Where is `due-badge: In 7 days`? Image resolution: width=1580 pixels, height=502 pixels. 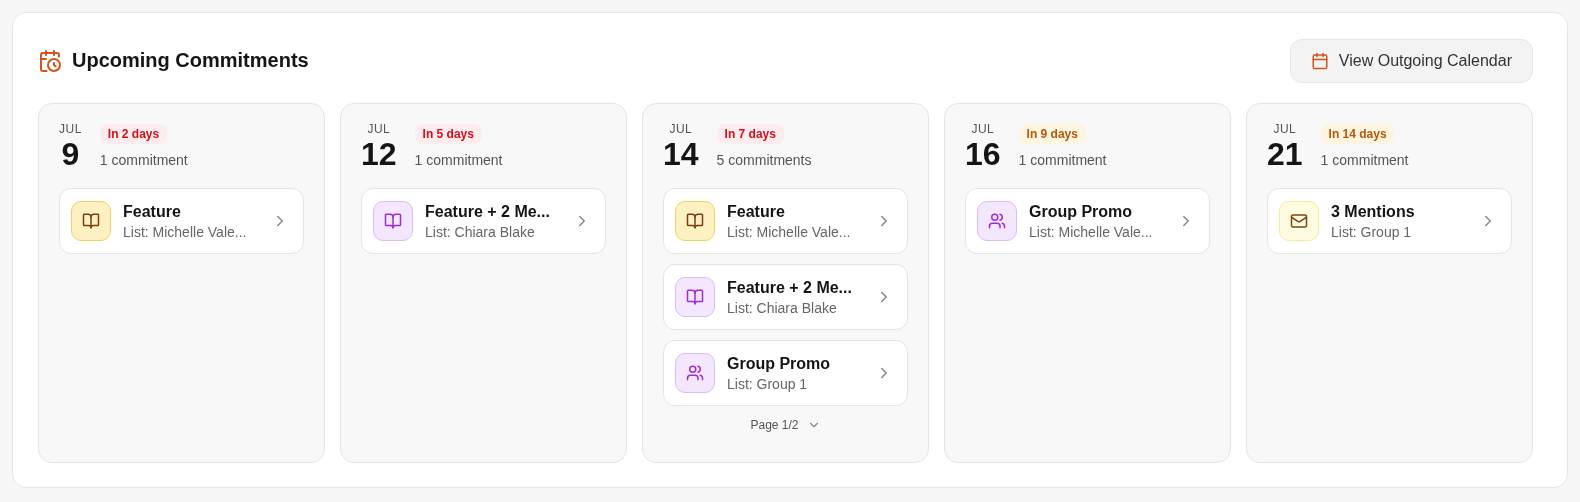
due-badge: In 7 days is located at coordinates (750, 134).